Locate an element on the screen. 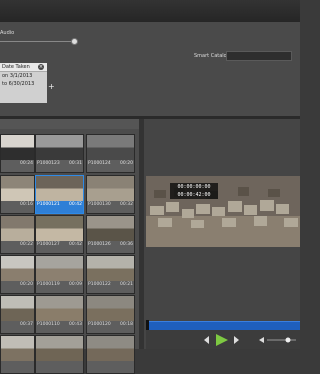 Image resolution: width=320 pixels, height=374 pixels. clip-thumbnail: 00:20 is located at coordinates (17, 274).